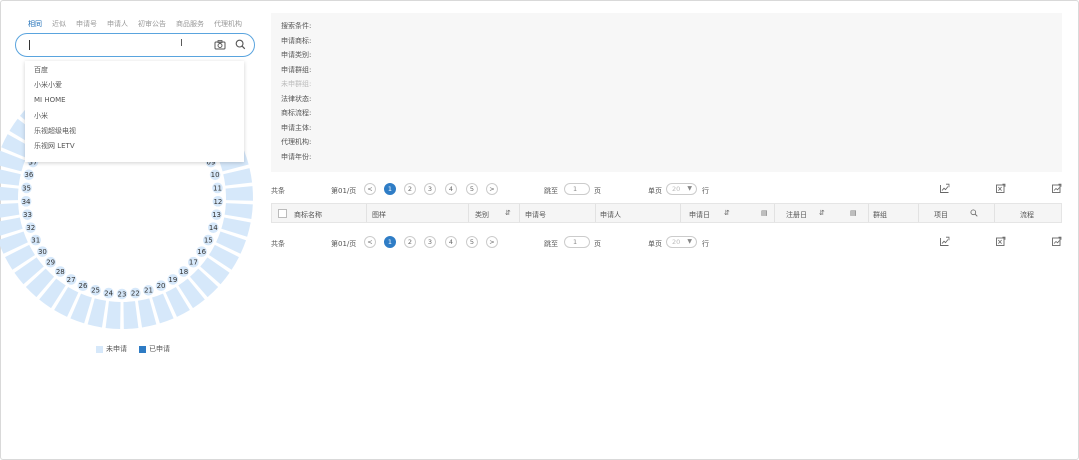 The height and width of the screenshot is (460, 1079). I want to click on class-label: 33, so click(27, 215).